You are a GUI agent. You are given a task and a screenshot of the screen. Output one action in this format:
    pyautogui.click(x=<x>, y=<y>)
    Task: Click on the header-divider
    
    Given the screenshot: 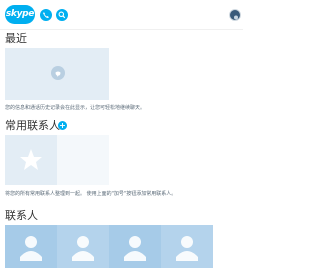 What is the action you would take?
    pyautogui.click(x=121, y=29)
    